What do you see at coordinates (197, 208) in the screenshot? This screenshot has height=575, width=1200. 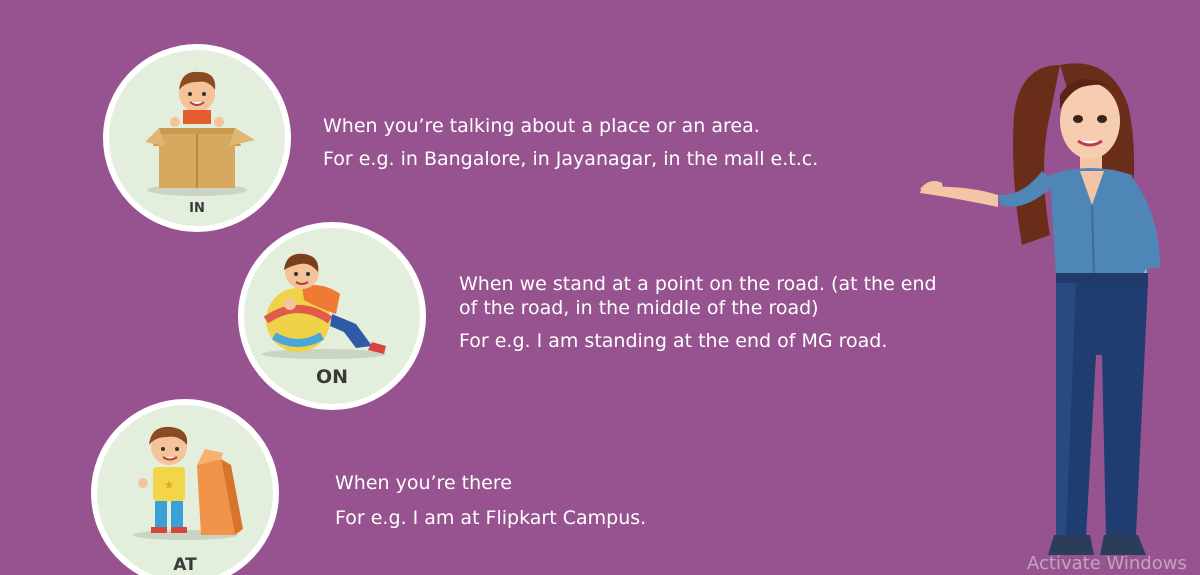 I see `in-label: IN` at bounding box center [197, 208].